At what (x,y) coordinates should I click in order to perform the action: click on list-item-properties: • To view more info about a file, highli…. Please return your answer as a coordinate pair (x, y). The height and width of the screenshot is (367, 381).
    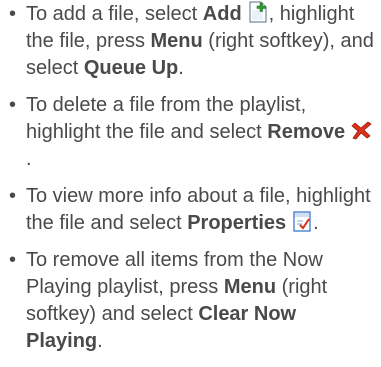
    Looking at the image, I should click on (190, 210).